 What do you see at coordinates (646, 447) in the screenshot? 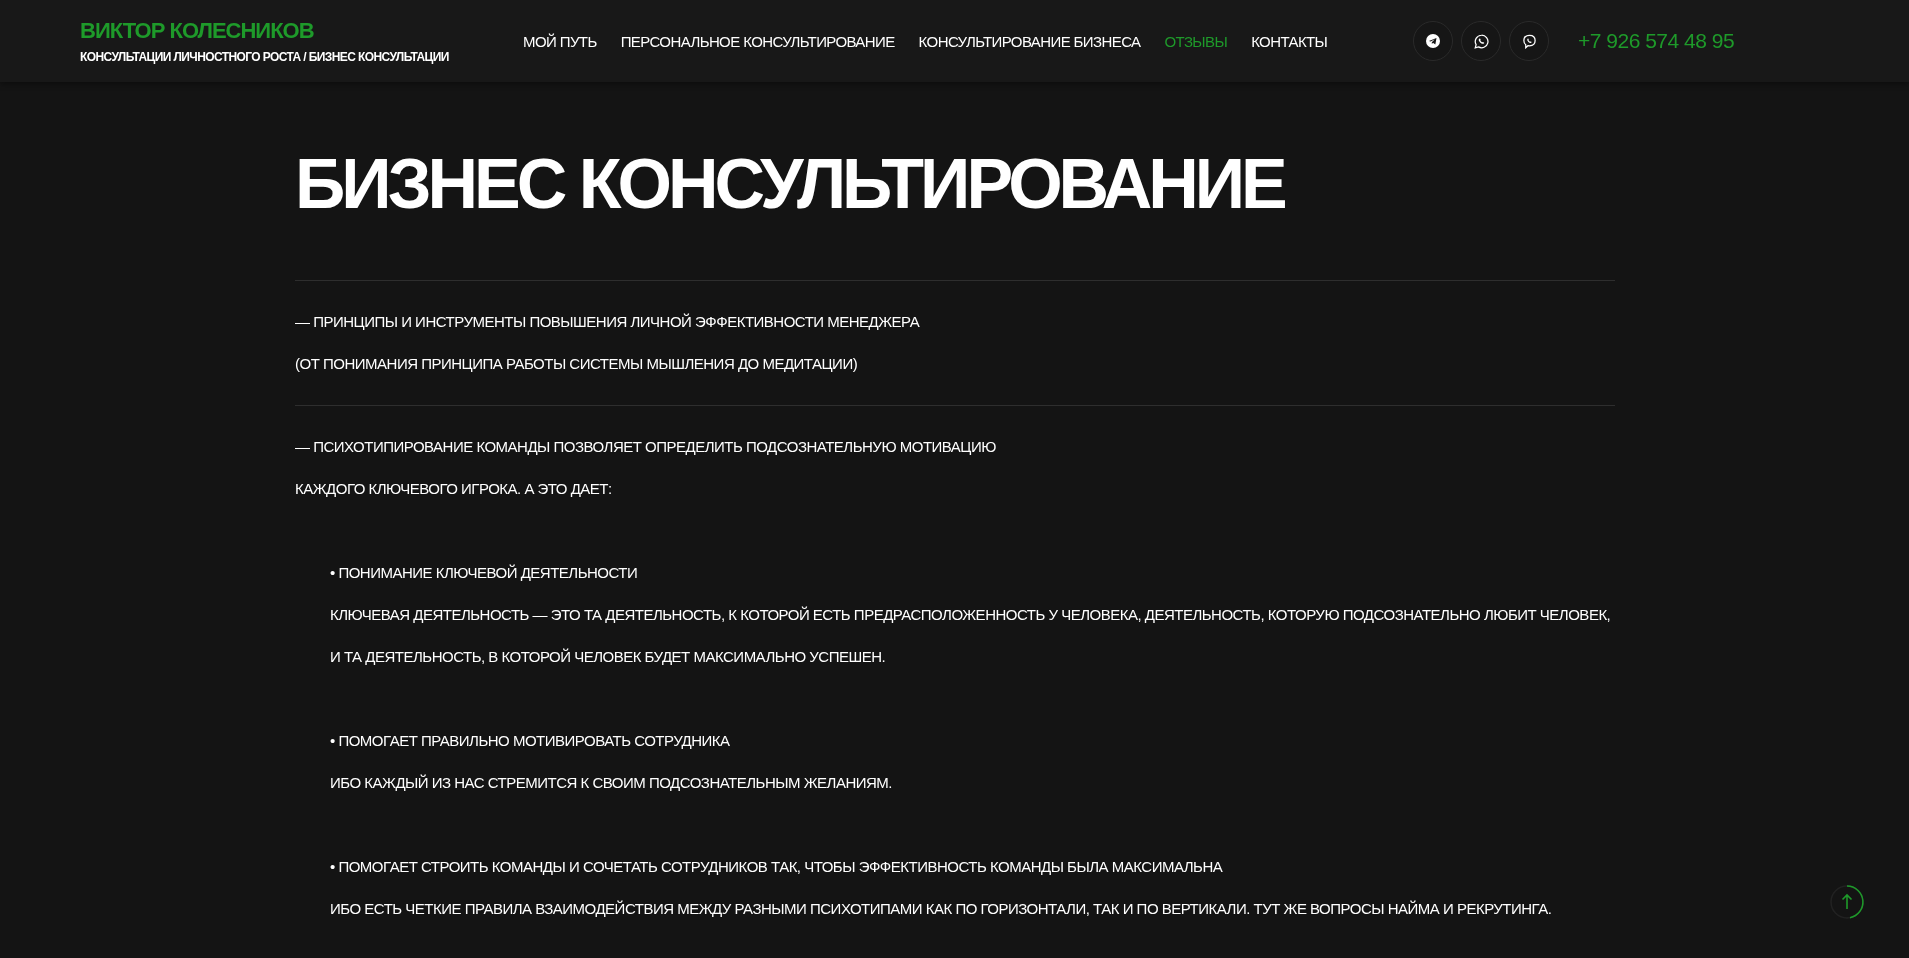
I see `paragraph-line: — ПСИХОТИПИРОВАНИЕ КОМАНДЫ ПОЗВОЛЯЕТ ОПРЕДЕЛИТЬ ПОДСОЗНАТЕЛЬНУЮ МОТИВАЦИЮ` at bounding box center [646, 447].